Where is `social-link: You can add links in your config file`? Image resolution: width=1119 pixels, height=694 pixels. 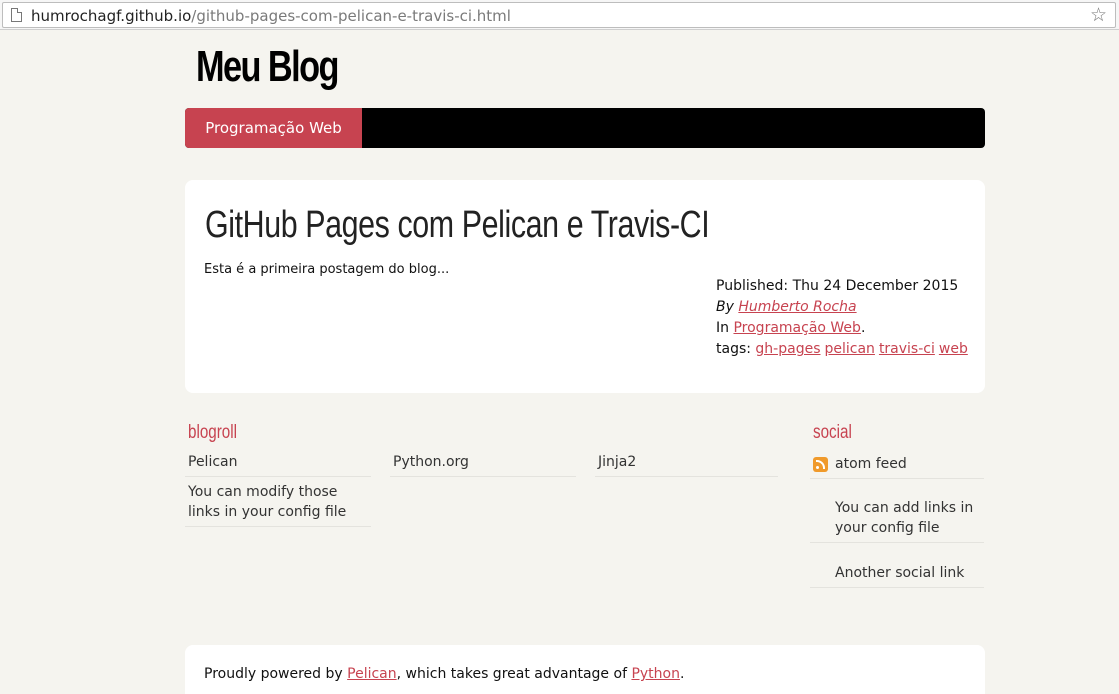
social-link: You can add links in your config file is located at coordinates (897, 520).